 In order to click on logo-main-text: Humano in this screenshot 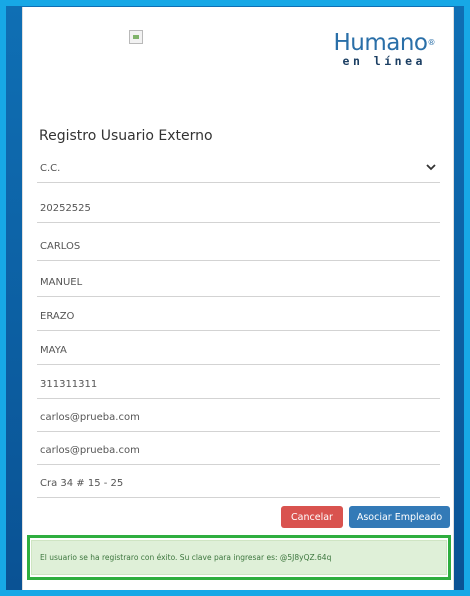, I will do `click(380, 43)`.